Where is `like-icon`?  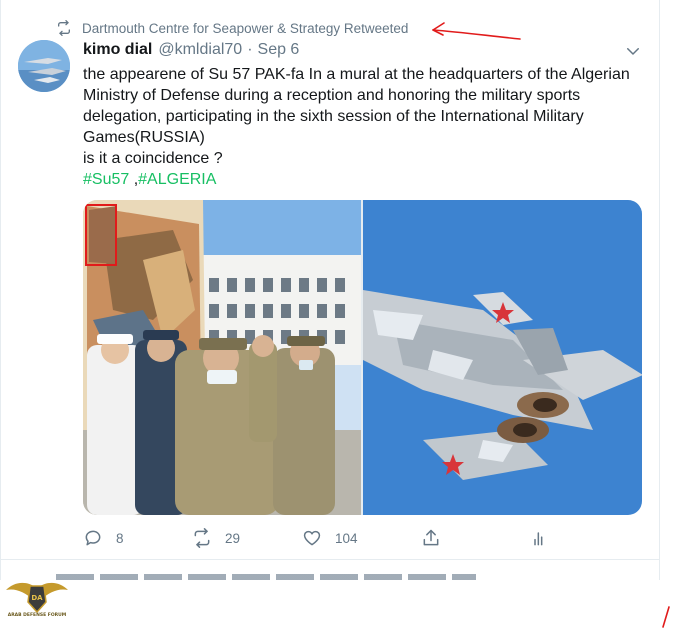 like-icon is located at coordinates (312, 538).